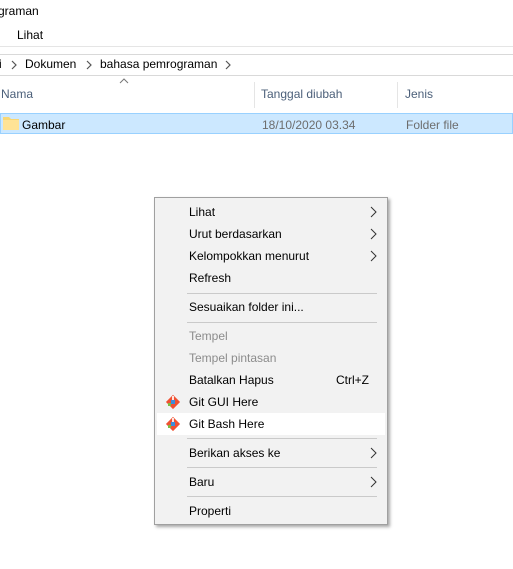 Image resolution: width=513 pixels, height=569 pixels. What do you see at coordinates (235, 453) in the screenshot?
I see `menu-item-label: Berikan akses ke` at bounding box center [235, 453].